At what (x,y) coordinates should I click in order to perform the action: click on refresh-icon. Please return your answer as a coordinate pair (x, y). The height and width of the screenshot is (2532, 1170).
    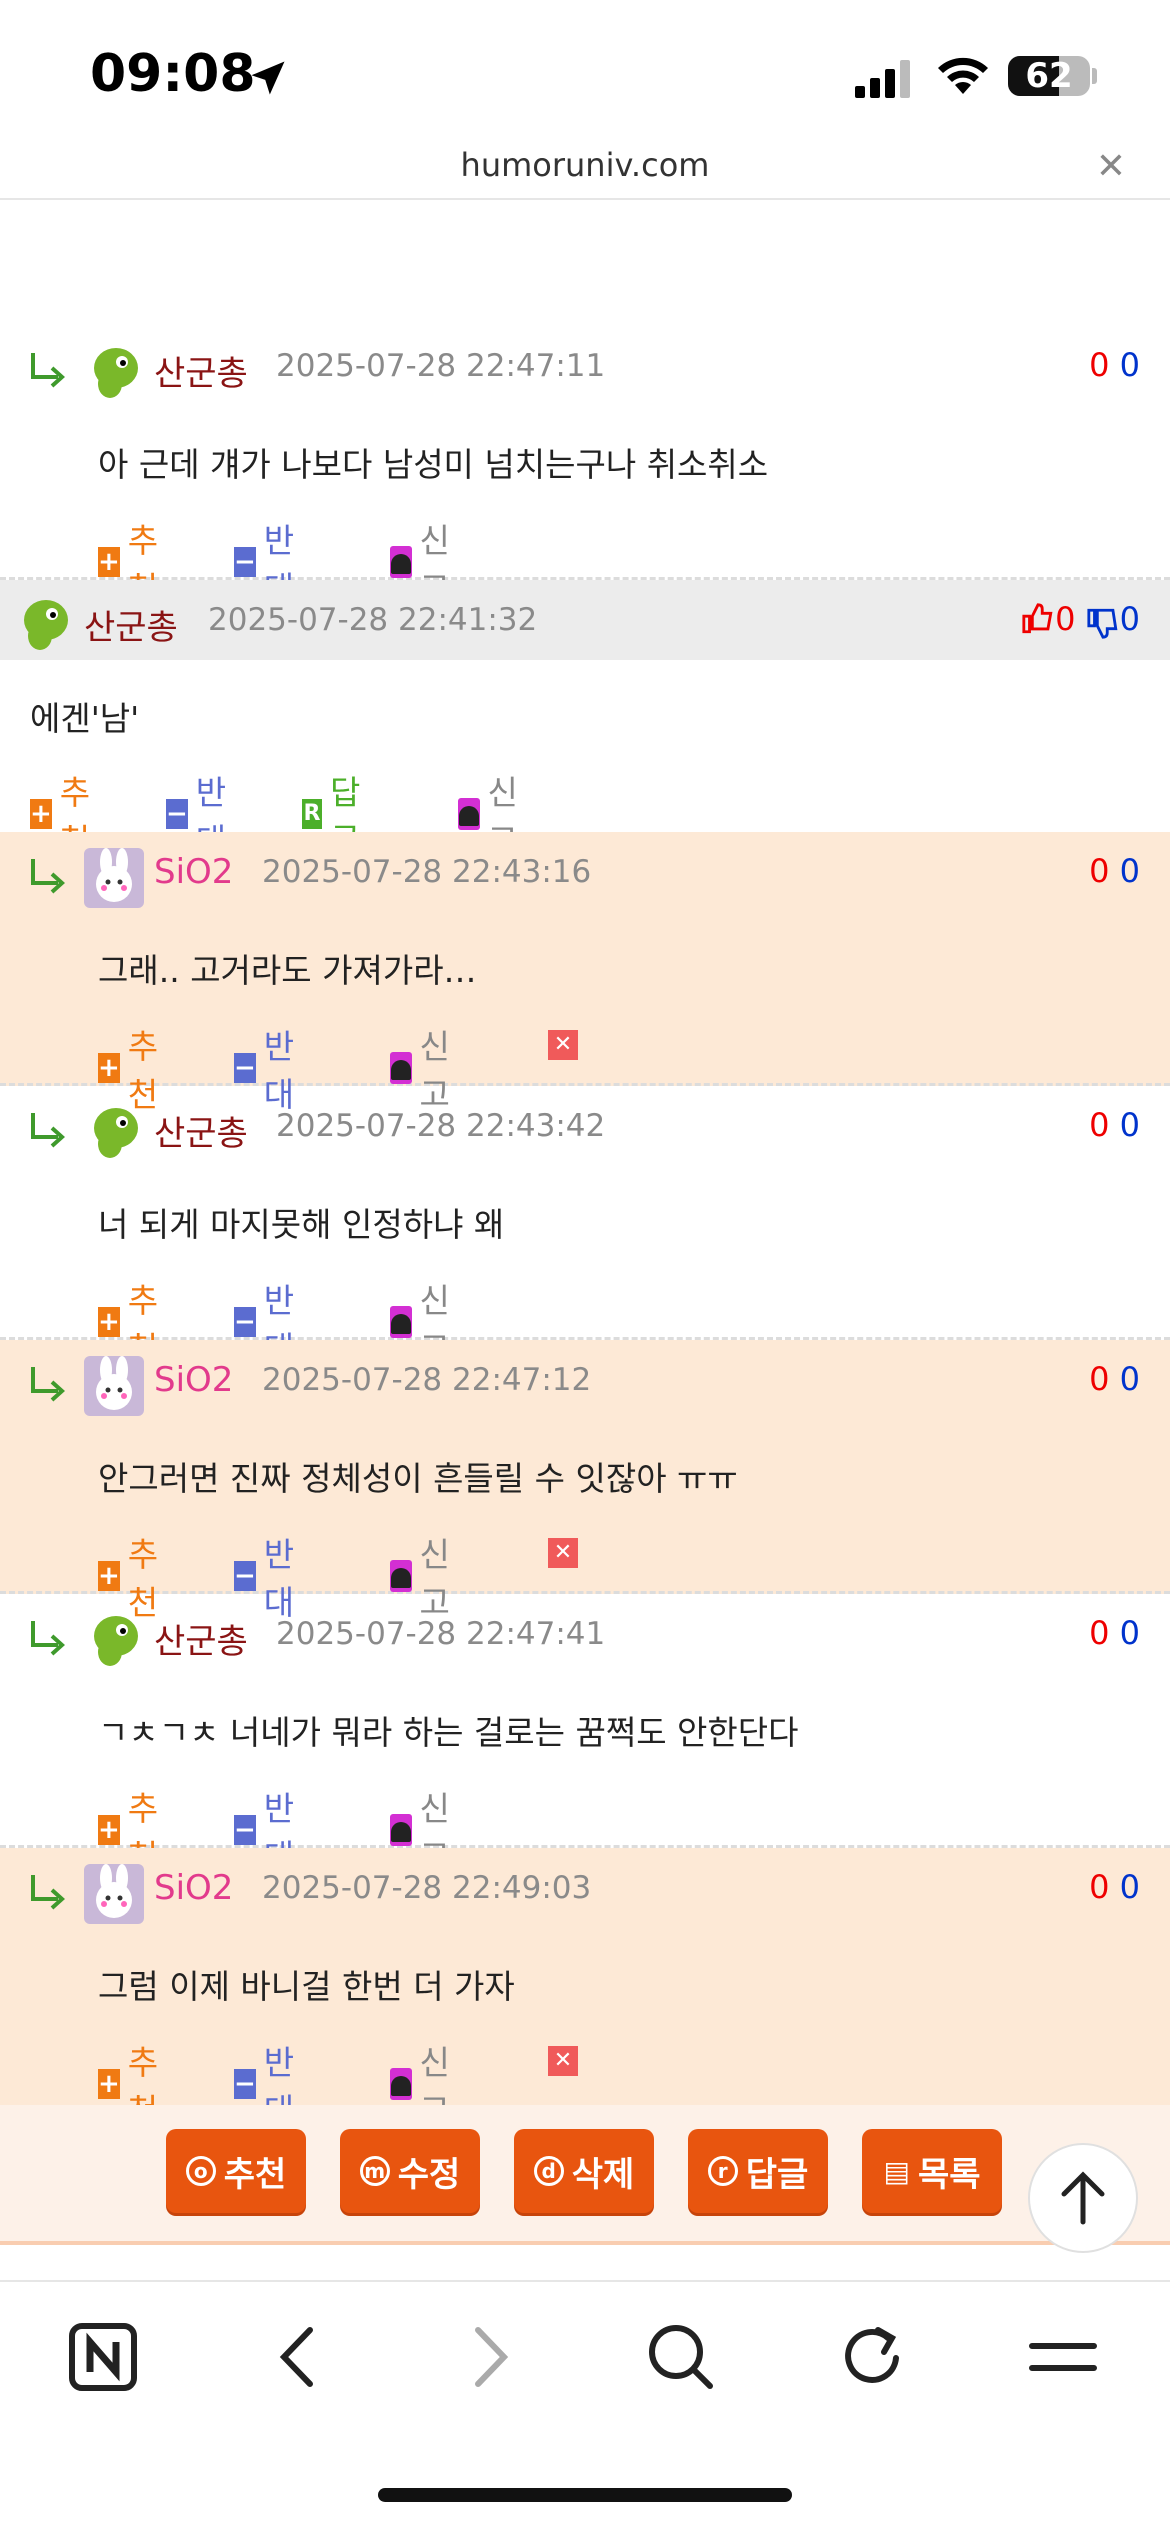
    Looking at the image, I should click on (873, 2357).